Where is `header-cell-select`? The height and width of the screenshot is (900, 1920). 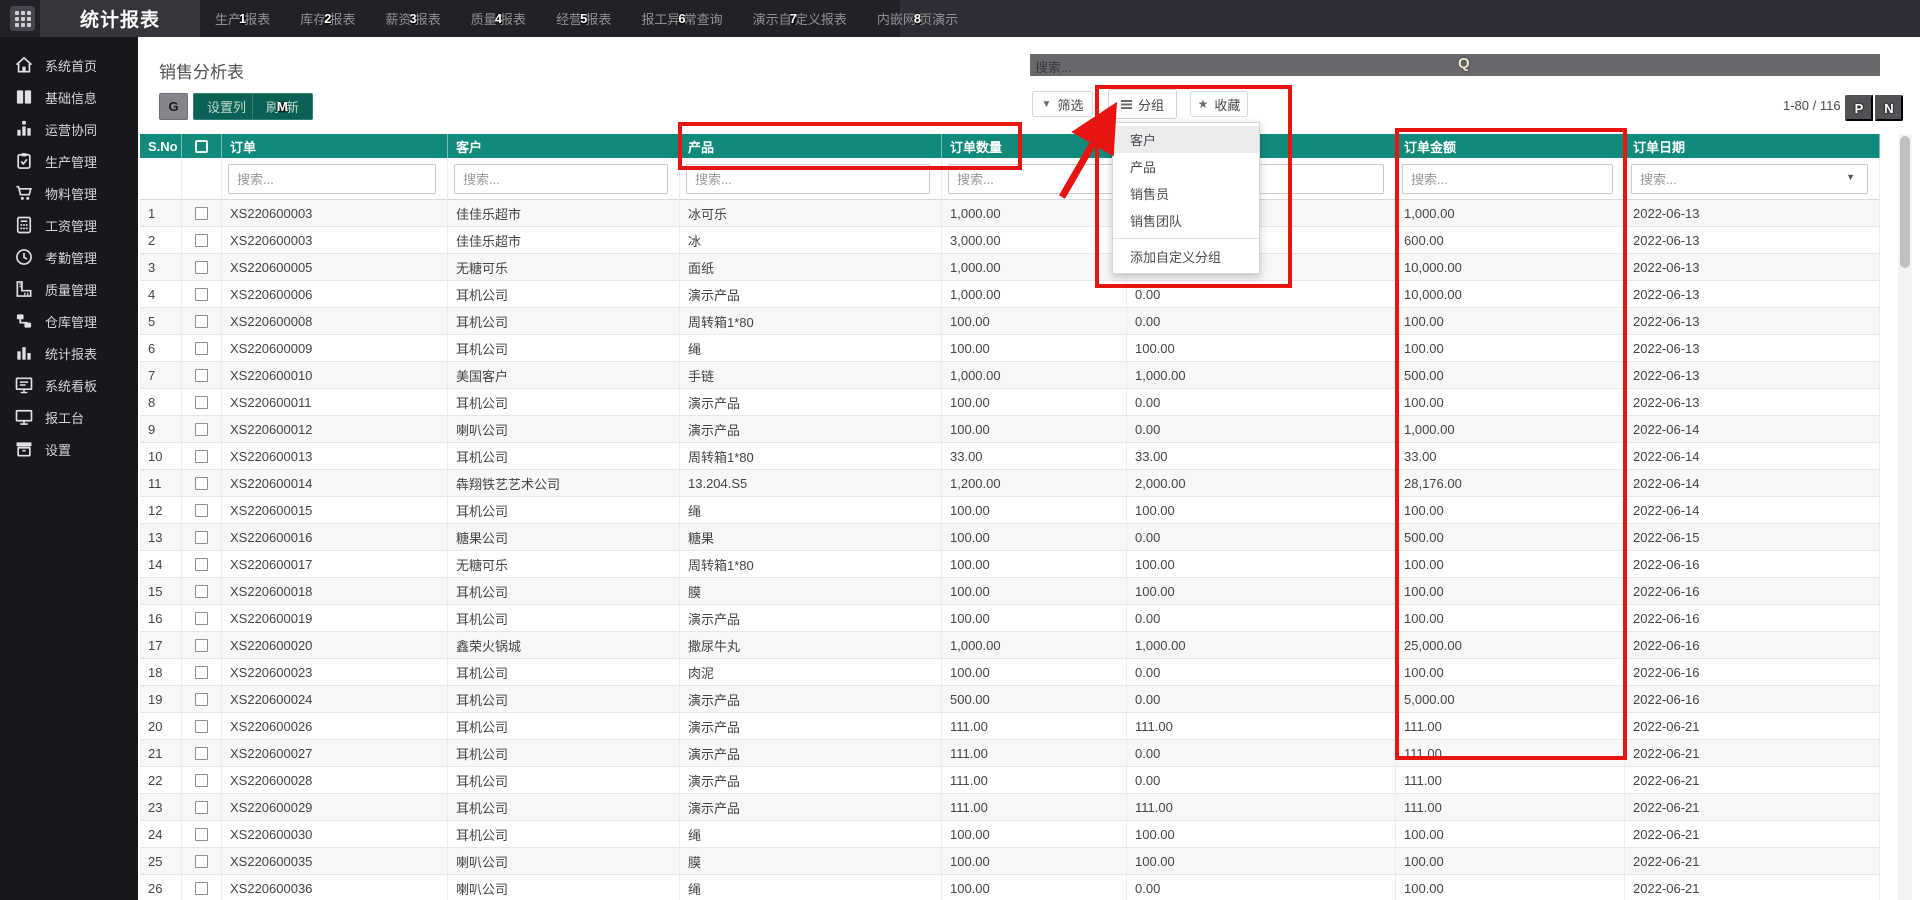 header-cell-select is located at coordinates (202, 146).